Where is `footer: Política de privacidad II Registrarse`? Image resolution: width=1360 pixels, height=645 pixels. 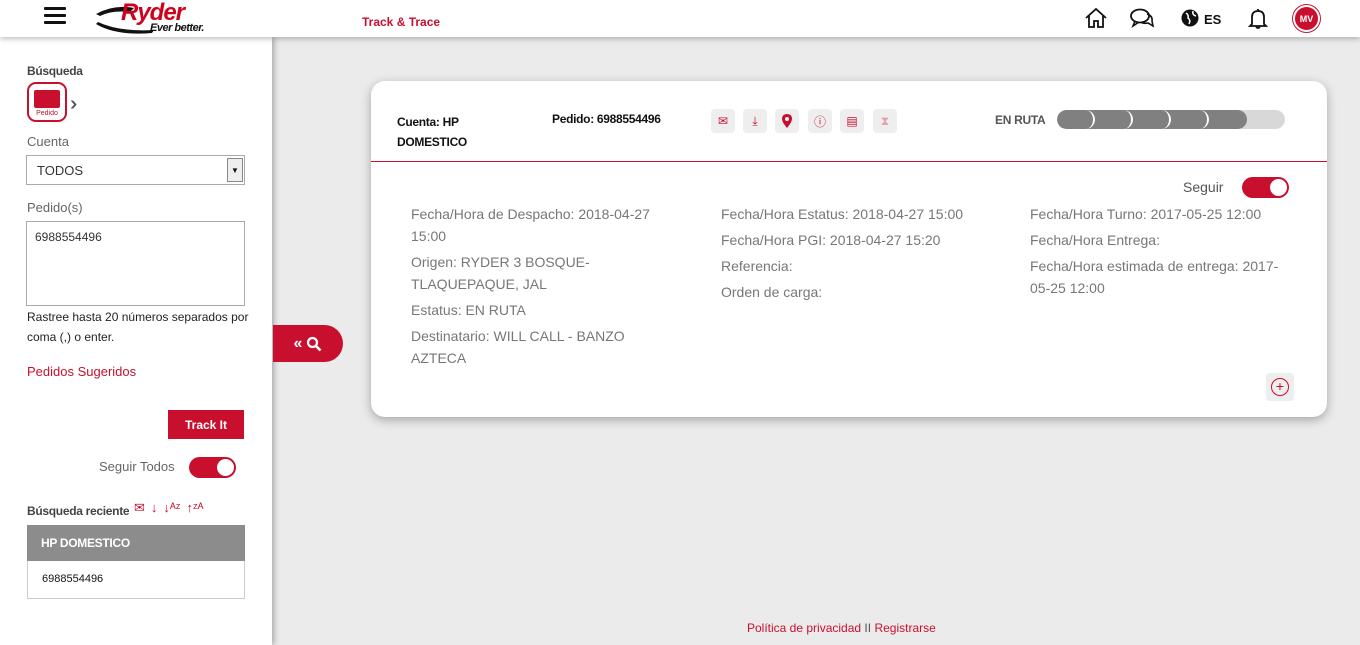 footer: Política de privacidad II Registrarse is located at coordinates (841, 628).